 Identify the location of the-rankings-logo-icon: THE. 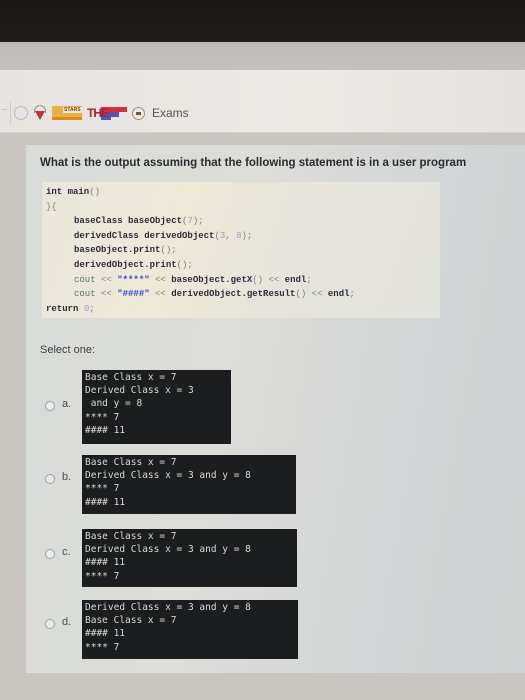
(107, 113).